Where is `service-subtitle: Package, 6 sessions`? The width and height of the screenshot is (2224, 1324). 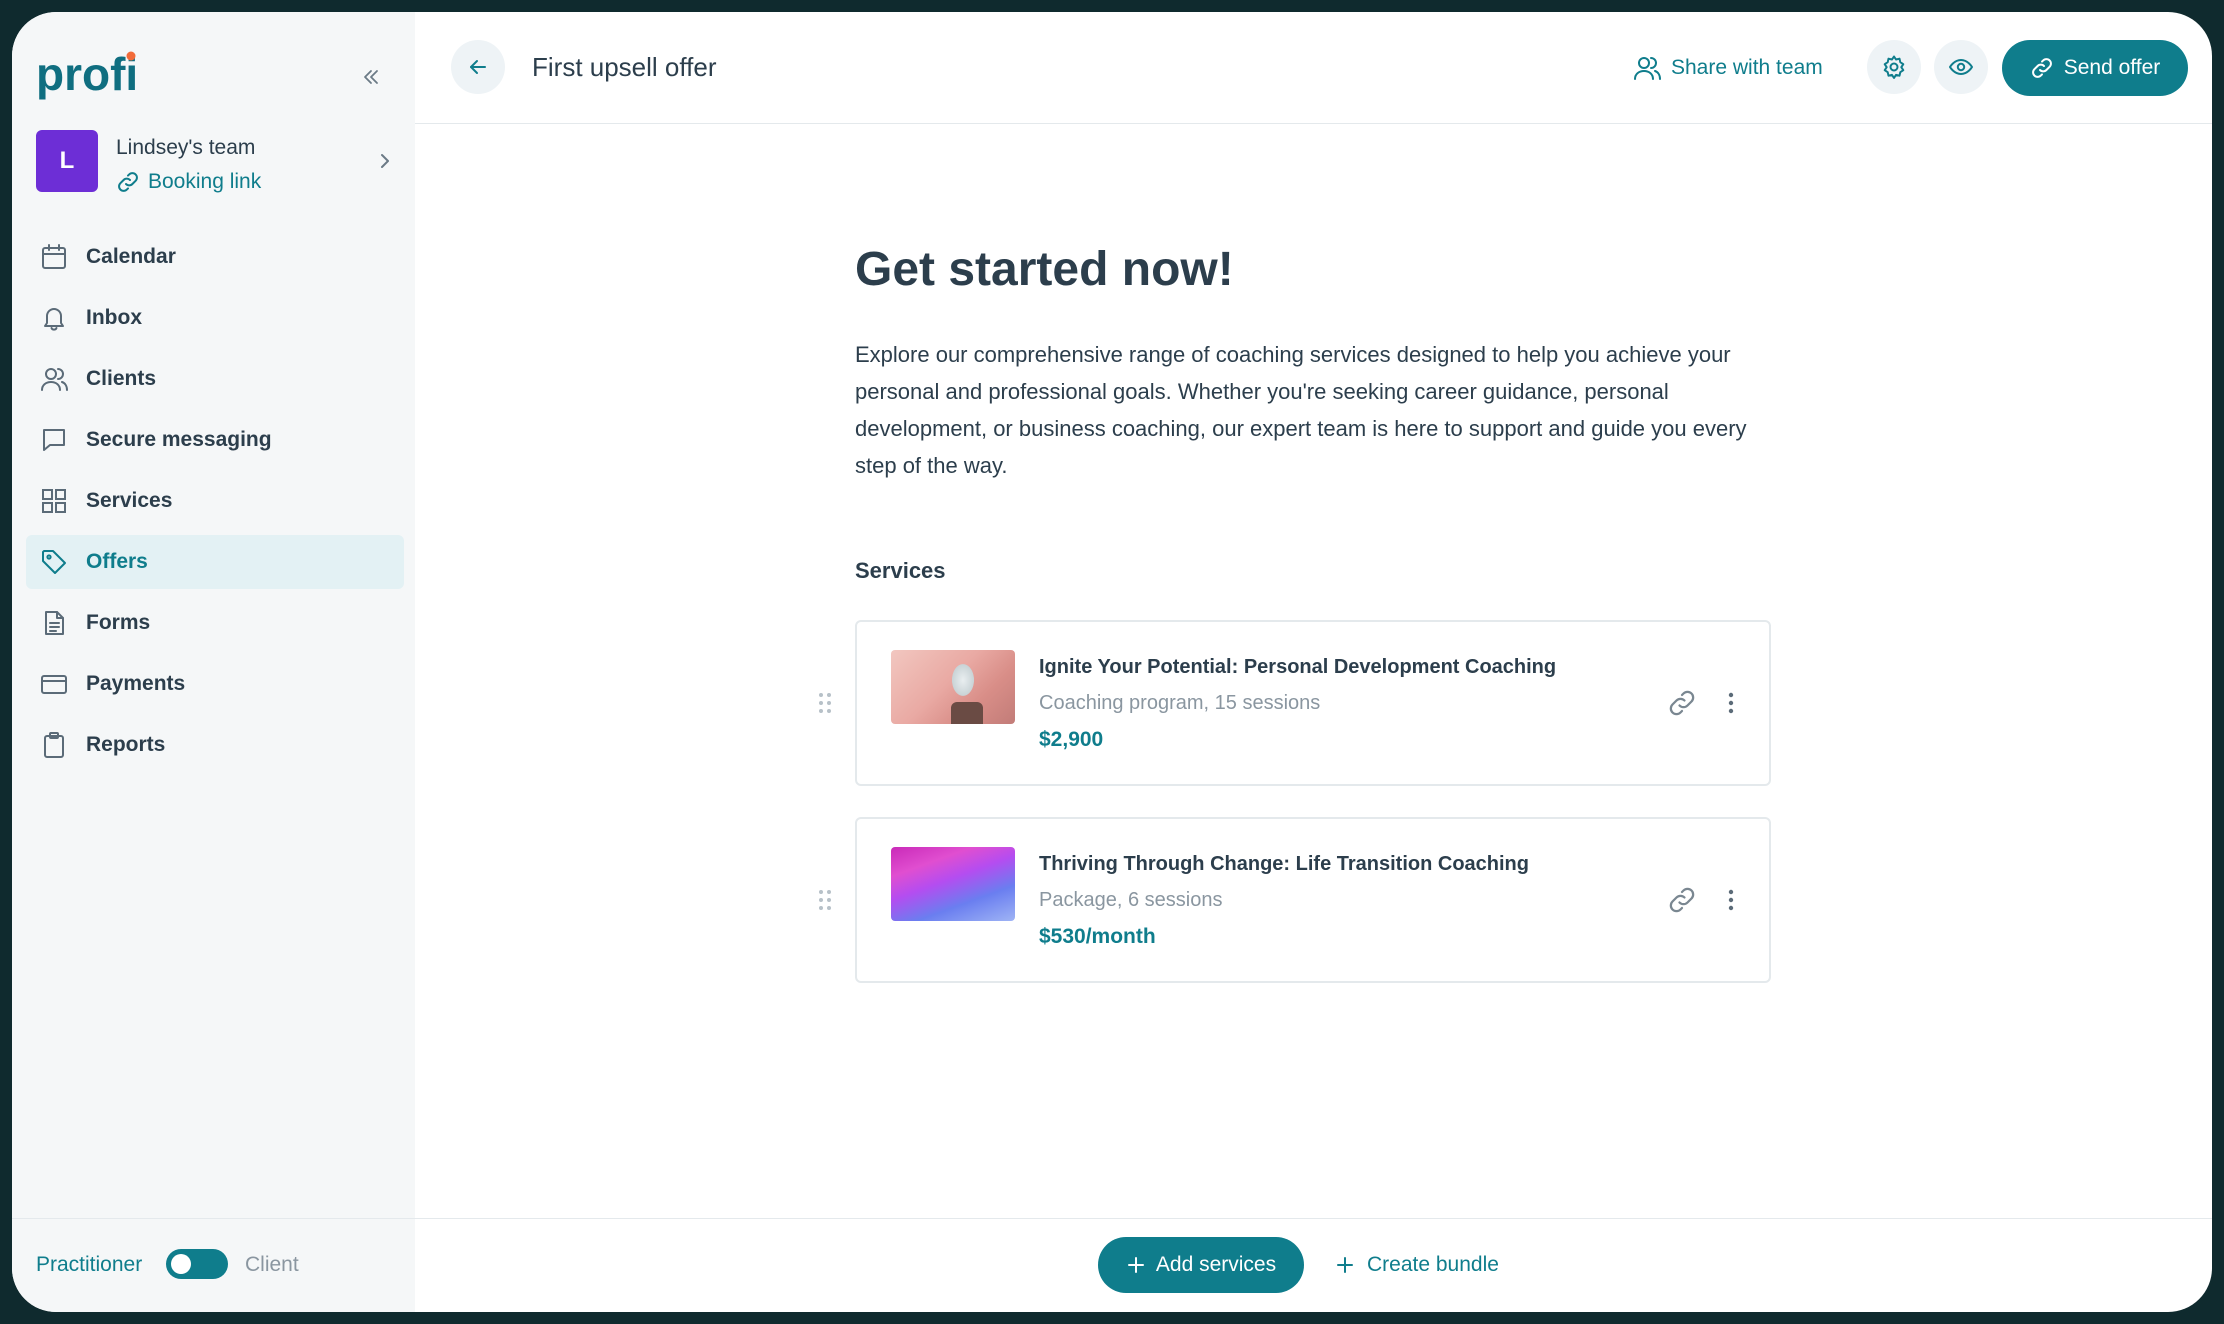 service-subtitle: Package, 6 sessions is located at coordinates (1131, 900).